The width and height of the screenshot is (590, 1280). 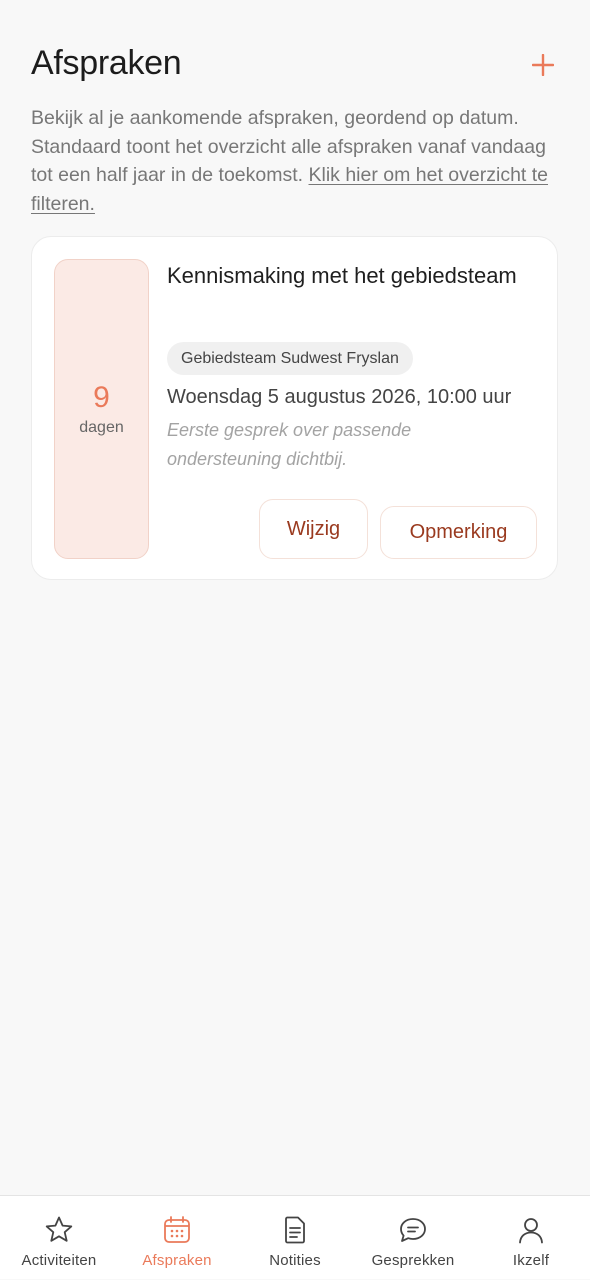 I want to click on document-icon, so click(x=295, y=1230).